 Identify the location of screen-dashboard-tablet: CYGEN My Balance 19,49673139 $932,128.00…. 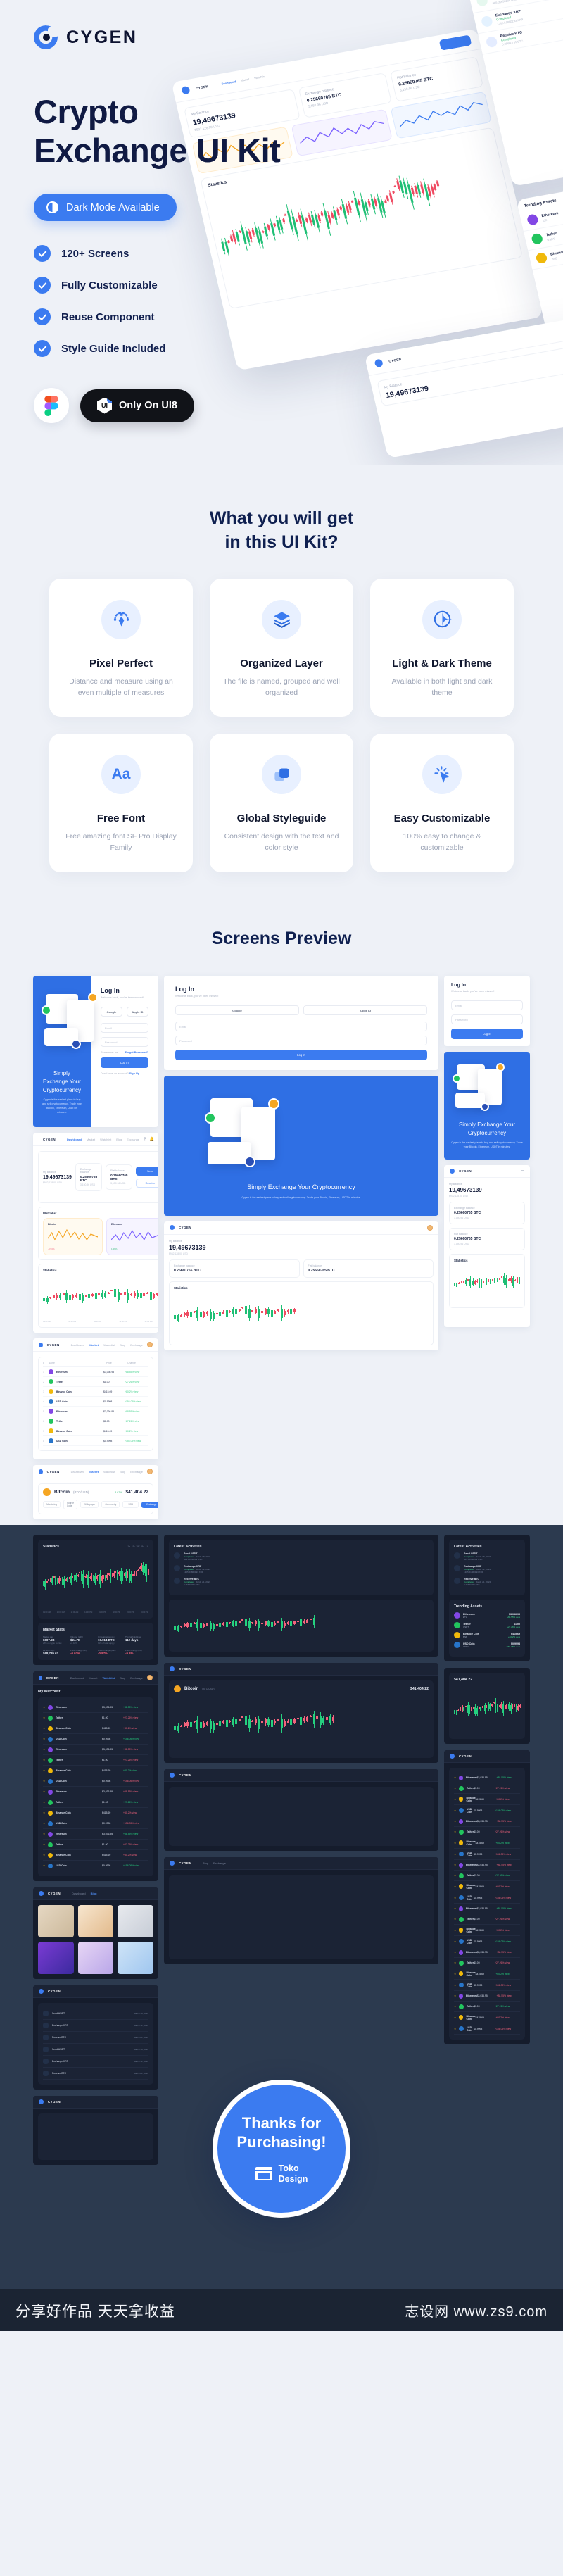
(301, 1285).